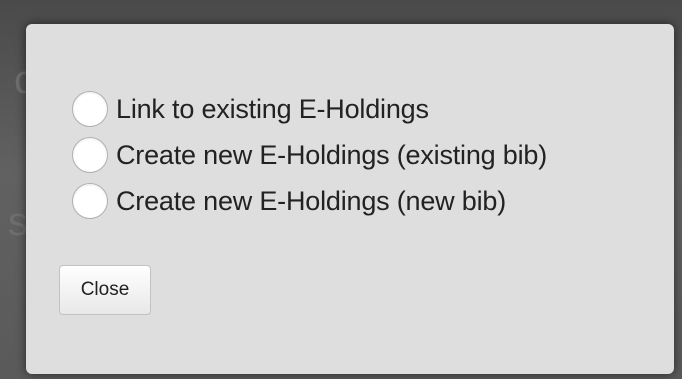 The width and height of the screenshot is (682, 379). I want to click on option-label: Create new E-Holdings (new bib), so click(311, 200).